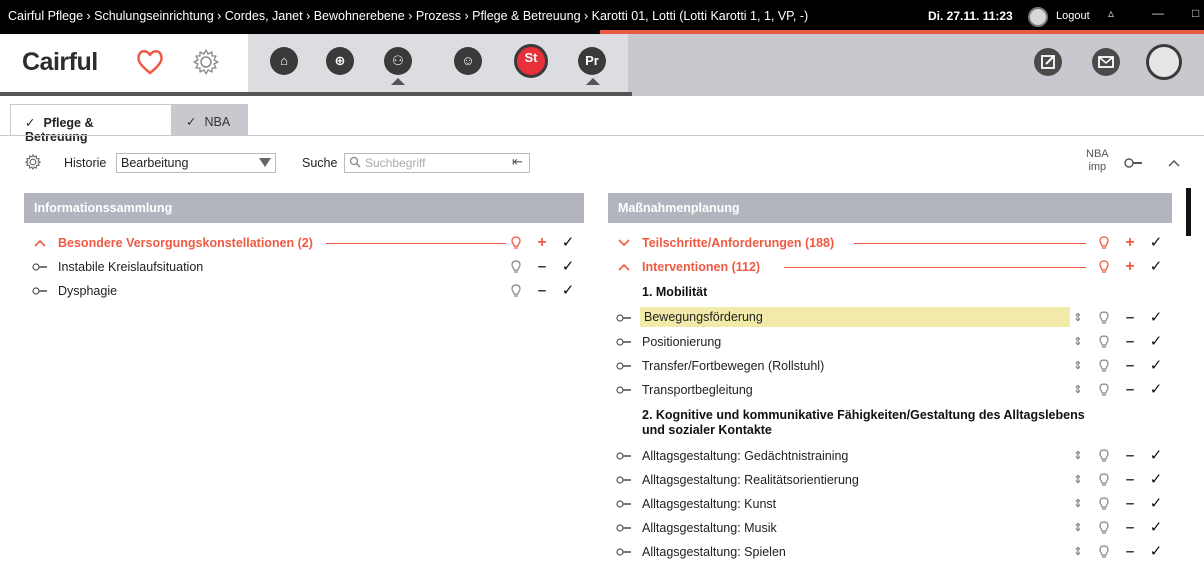  I want to click on logout-link: Logout, so click(1073, 16).